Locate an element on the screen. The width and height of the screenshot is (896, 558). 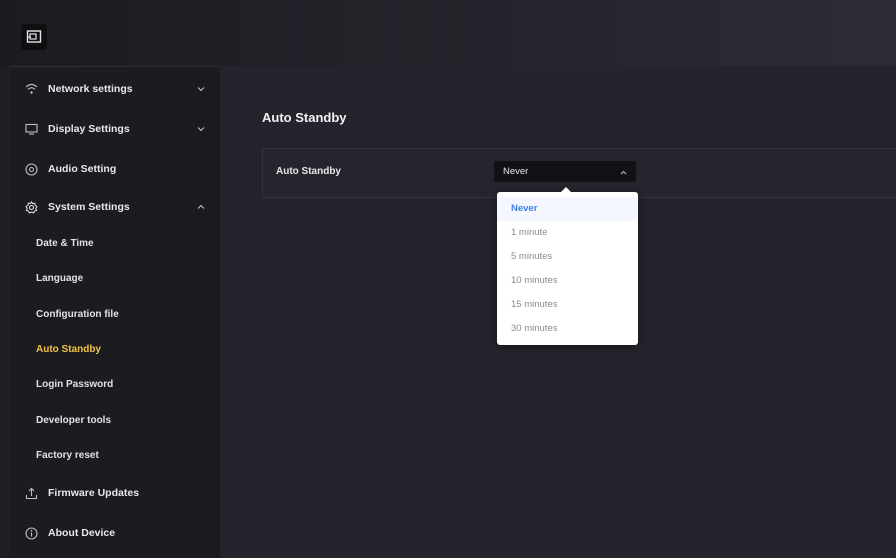
option-30-minutes: 30 minutes is located at coordinates (567, 329).